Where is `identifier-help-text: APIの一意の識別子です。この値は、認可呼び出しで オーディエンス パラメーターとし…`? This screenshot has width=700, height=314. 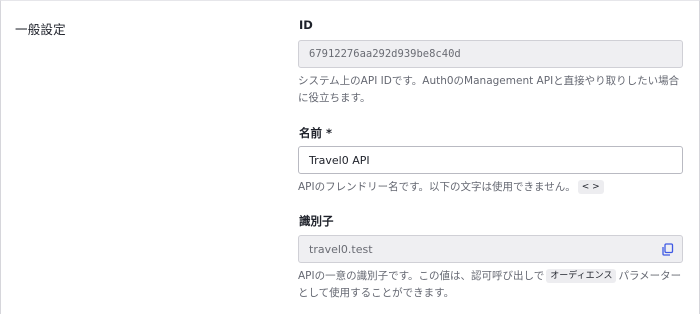
identifier-help-text: APIの一意の識別子です。この値は、認可呼び出しで オーディエンス パラメーターとし… is located at coordinates (493, 285).